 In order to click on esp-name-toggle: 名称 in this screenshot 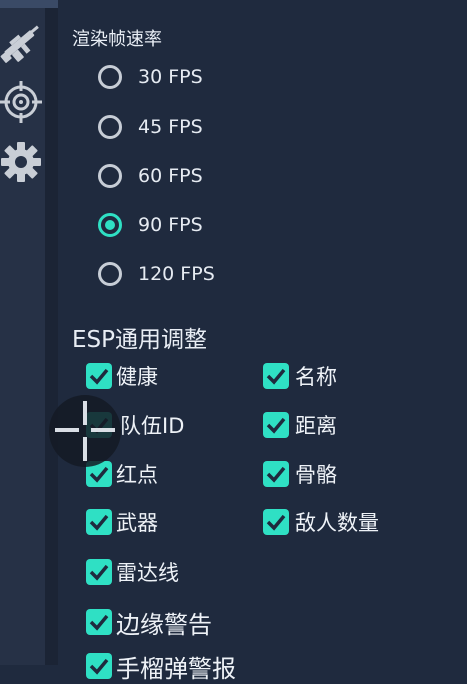, I will do `click(300, 376)`.